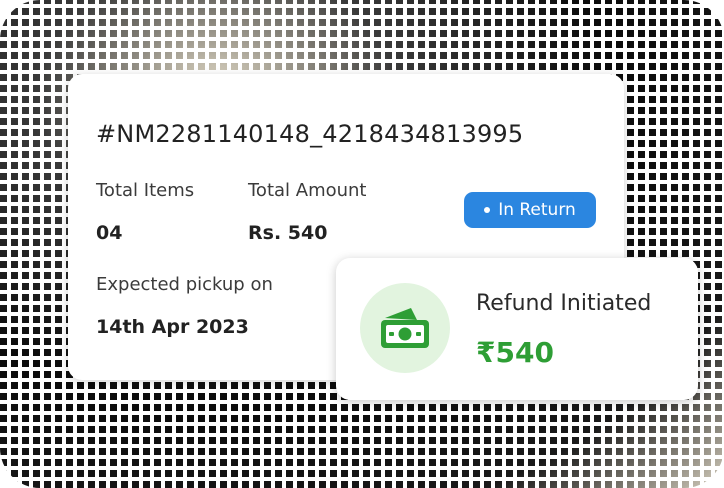 This screenshot has height=488, width=724. I want to click on status-badge: In Return, so click(530, 210).